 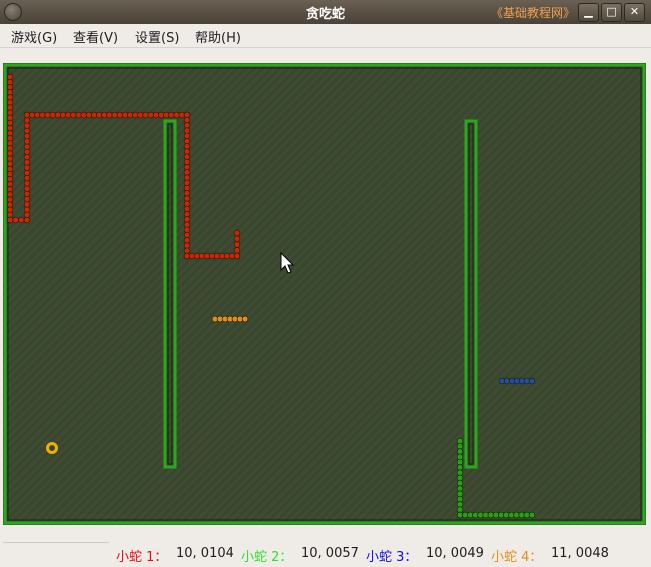 What do you see at coordinates (267, 557) in the screenshot?
I see `snake-2-label: 小蛇 2：` at bounding box center [267, 557].